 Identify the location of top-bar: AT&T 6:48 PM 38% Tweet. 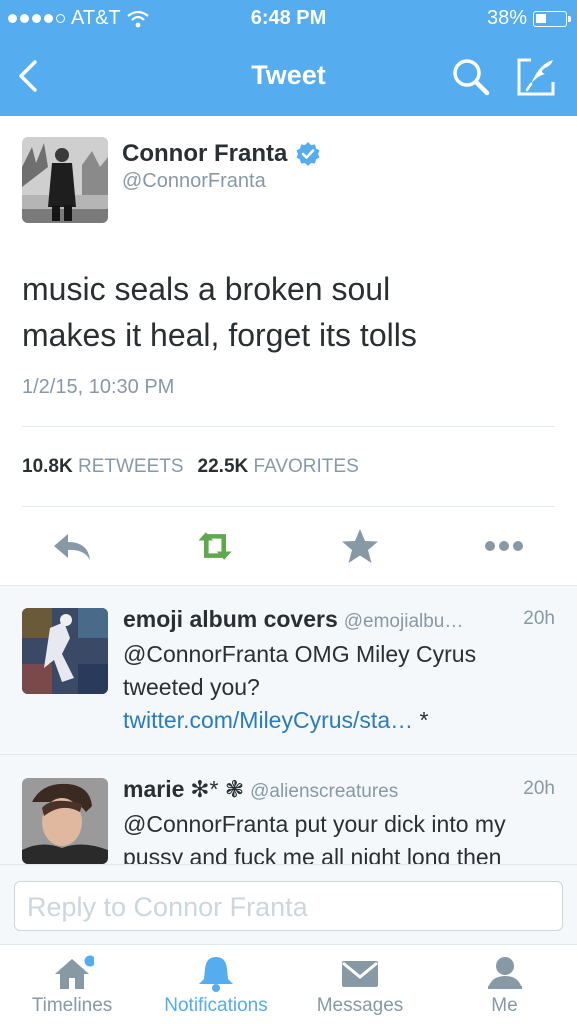
(288, 58).